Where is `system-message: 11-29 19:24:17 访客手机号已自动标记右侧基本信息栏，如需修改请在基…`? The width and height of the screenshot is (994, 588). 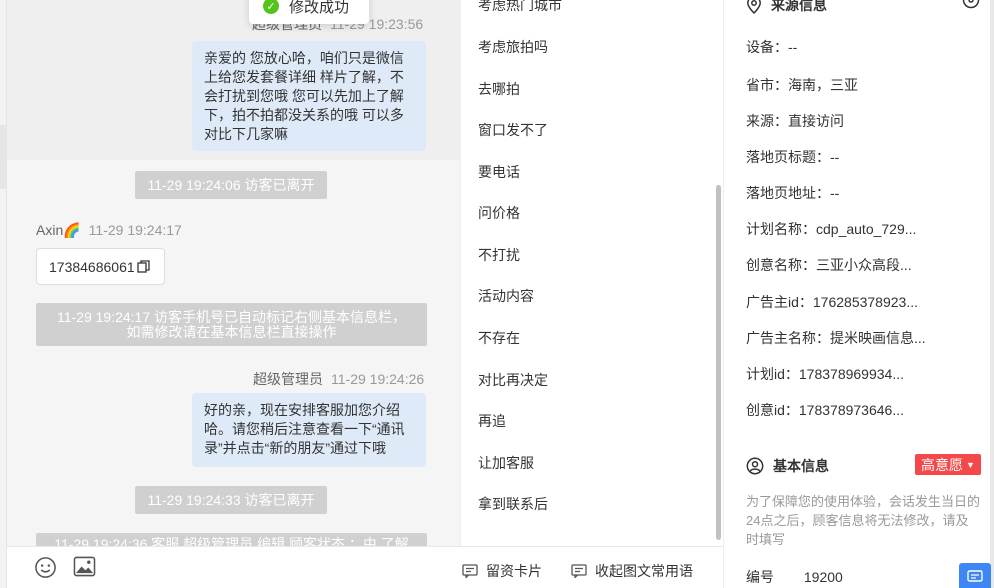
system-message: 11-29 19:24:17 访客手机号已自动标记右侧基本信息栏，如需修改请在基… is located at coordinates (231, 324).